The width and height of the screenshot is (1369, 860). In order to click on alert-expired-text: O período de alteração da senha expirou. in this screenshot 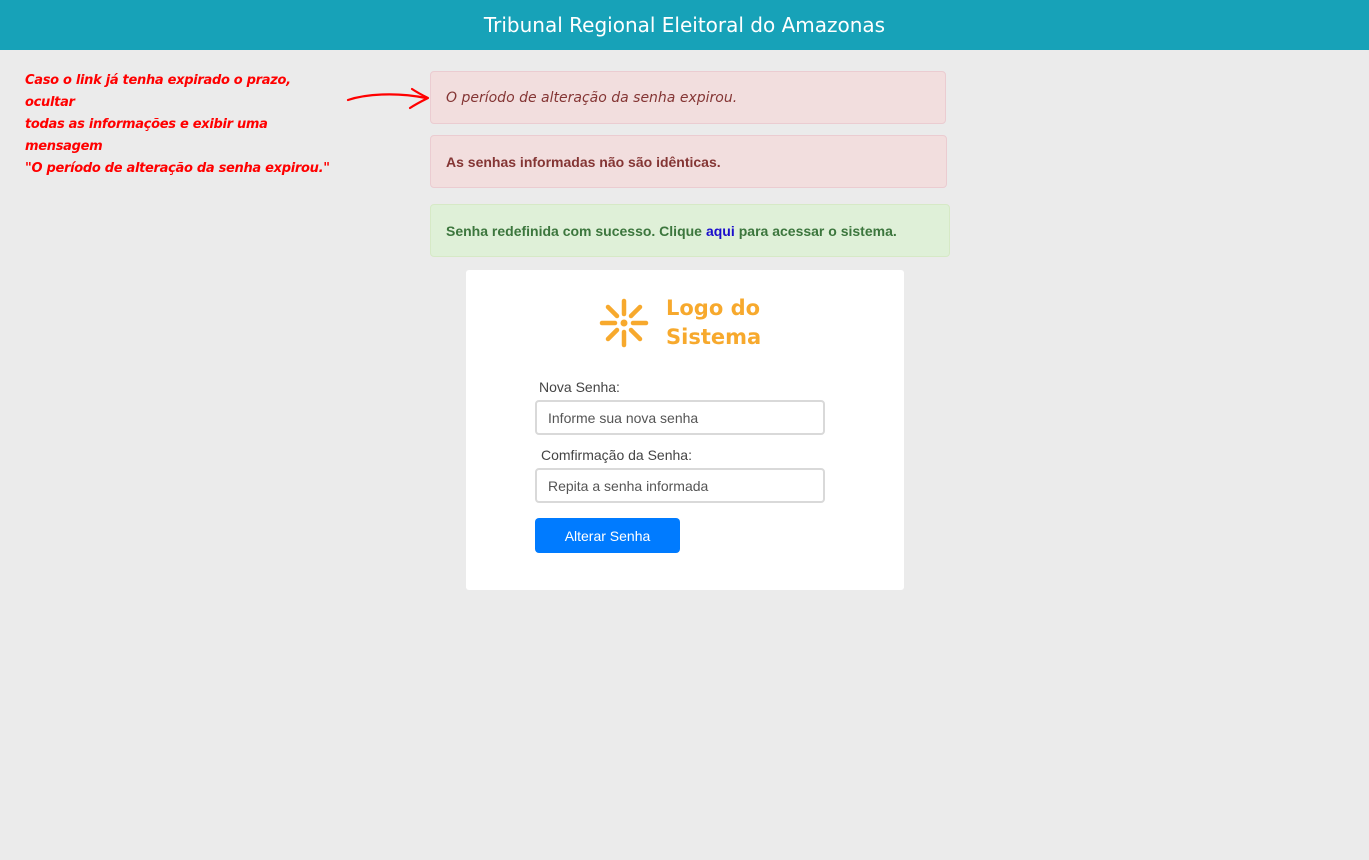, I will do `click(592, 97)`.